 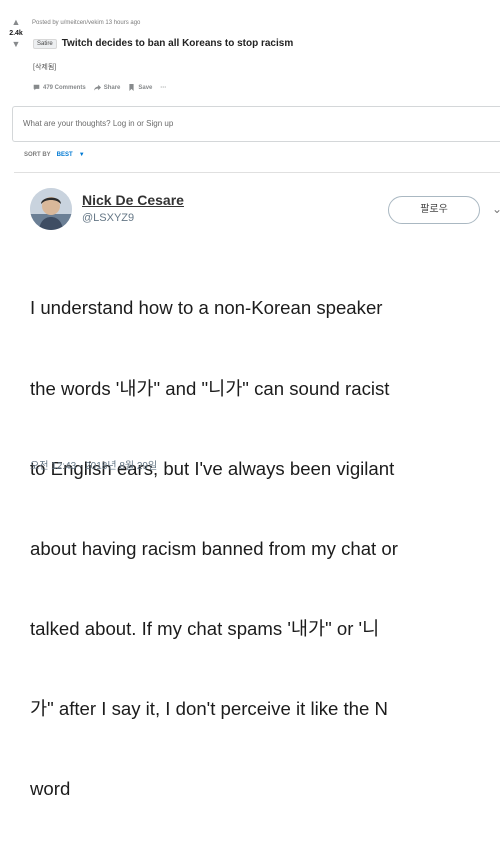 What do you see at coordinates (37, 155) in the screenshot?
I see `sort-label: SORT BY` at bounding box center [37, 155].